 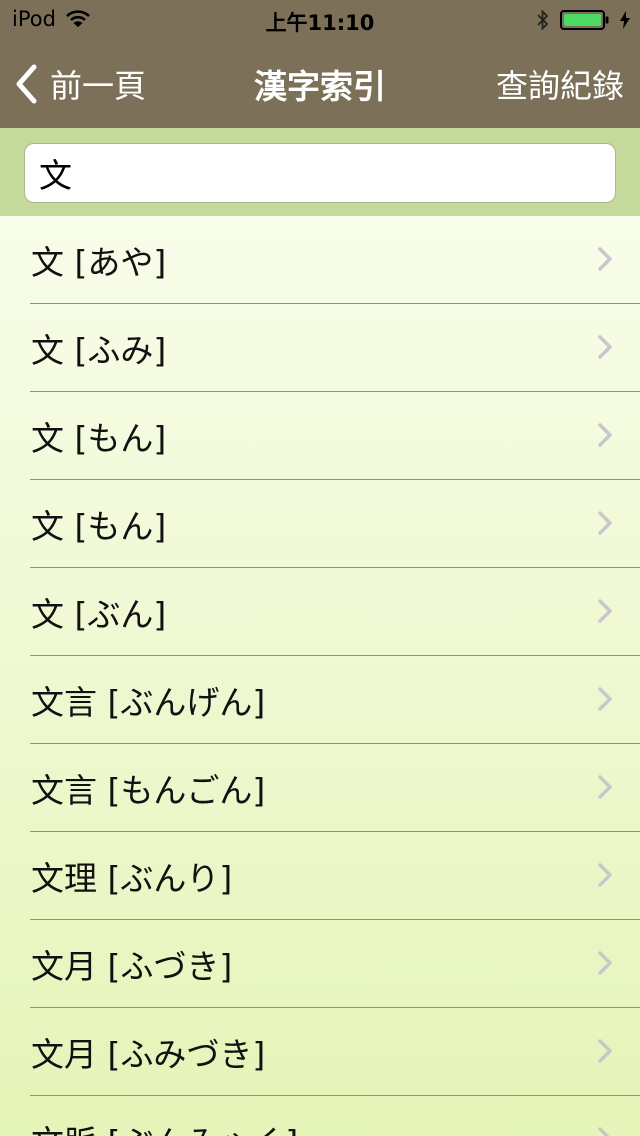 I want to click on list-item: 文言 [ぶんげん], so click(x=320, y=700).